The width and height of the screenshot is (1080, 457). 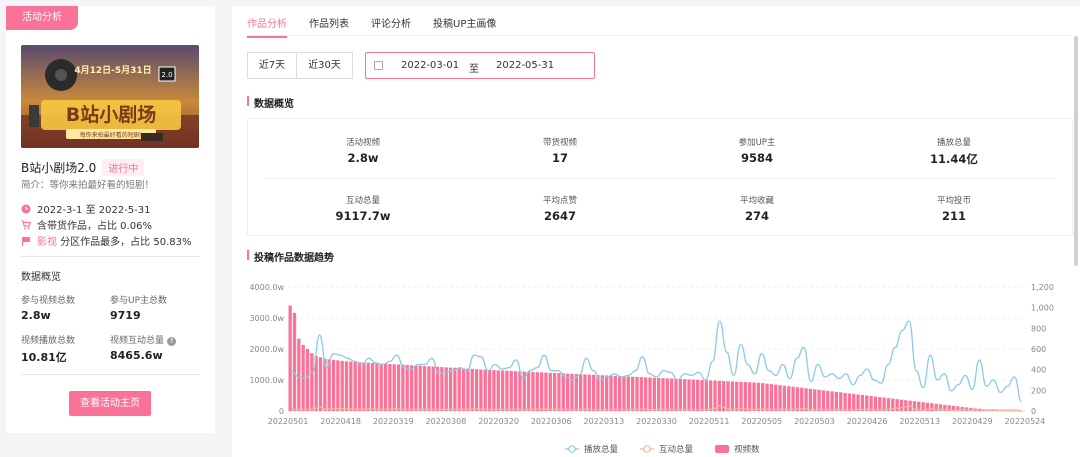 I want to click on x-tick-label: 20220306, so click(x=551, y=421).